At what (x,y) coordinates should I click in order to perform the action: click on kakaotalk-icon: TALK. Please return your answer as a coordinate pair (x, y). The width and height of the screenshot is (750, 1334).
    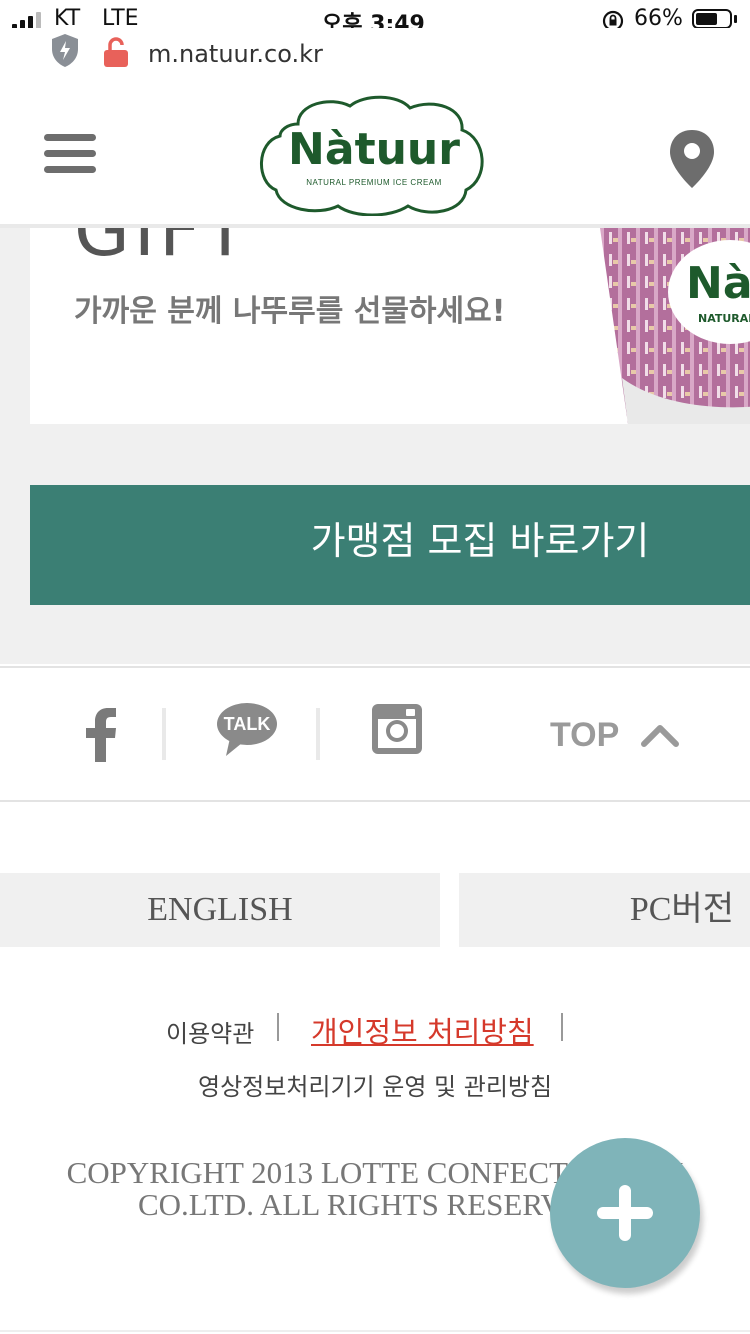
    Looking at the image, I should click on (247, 730).